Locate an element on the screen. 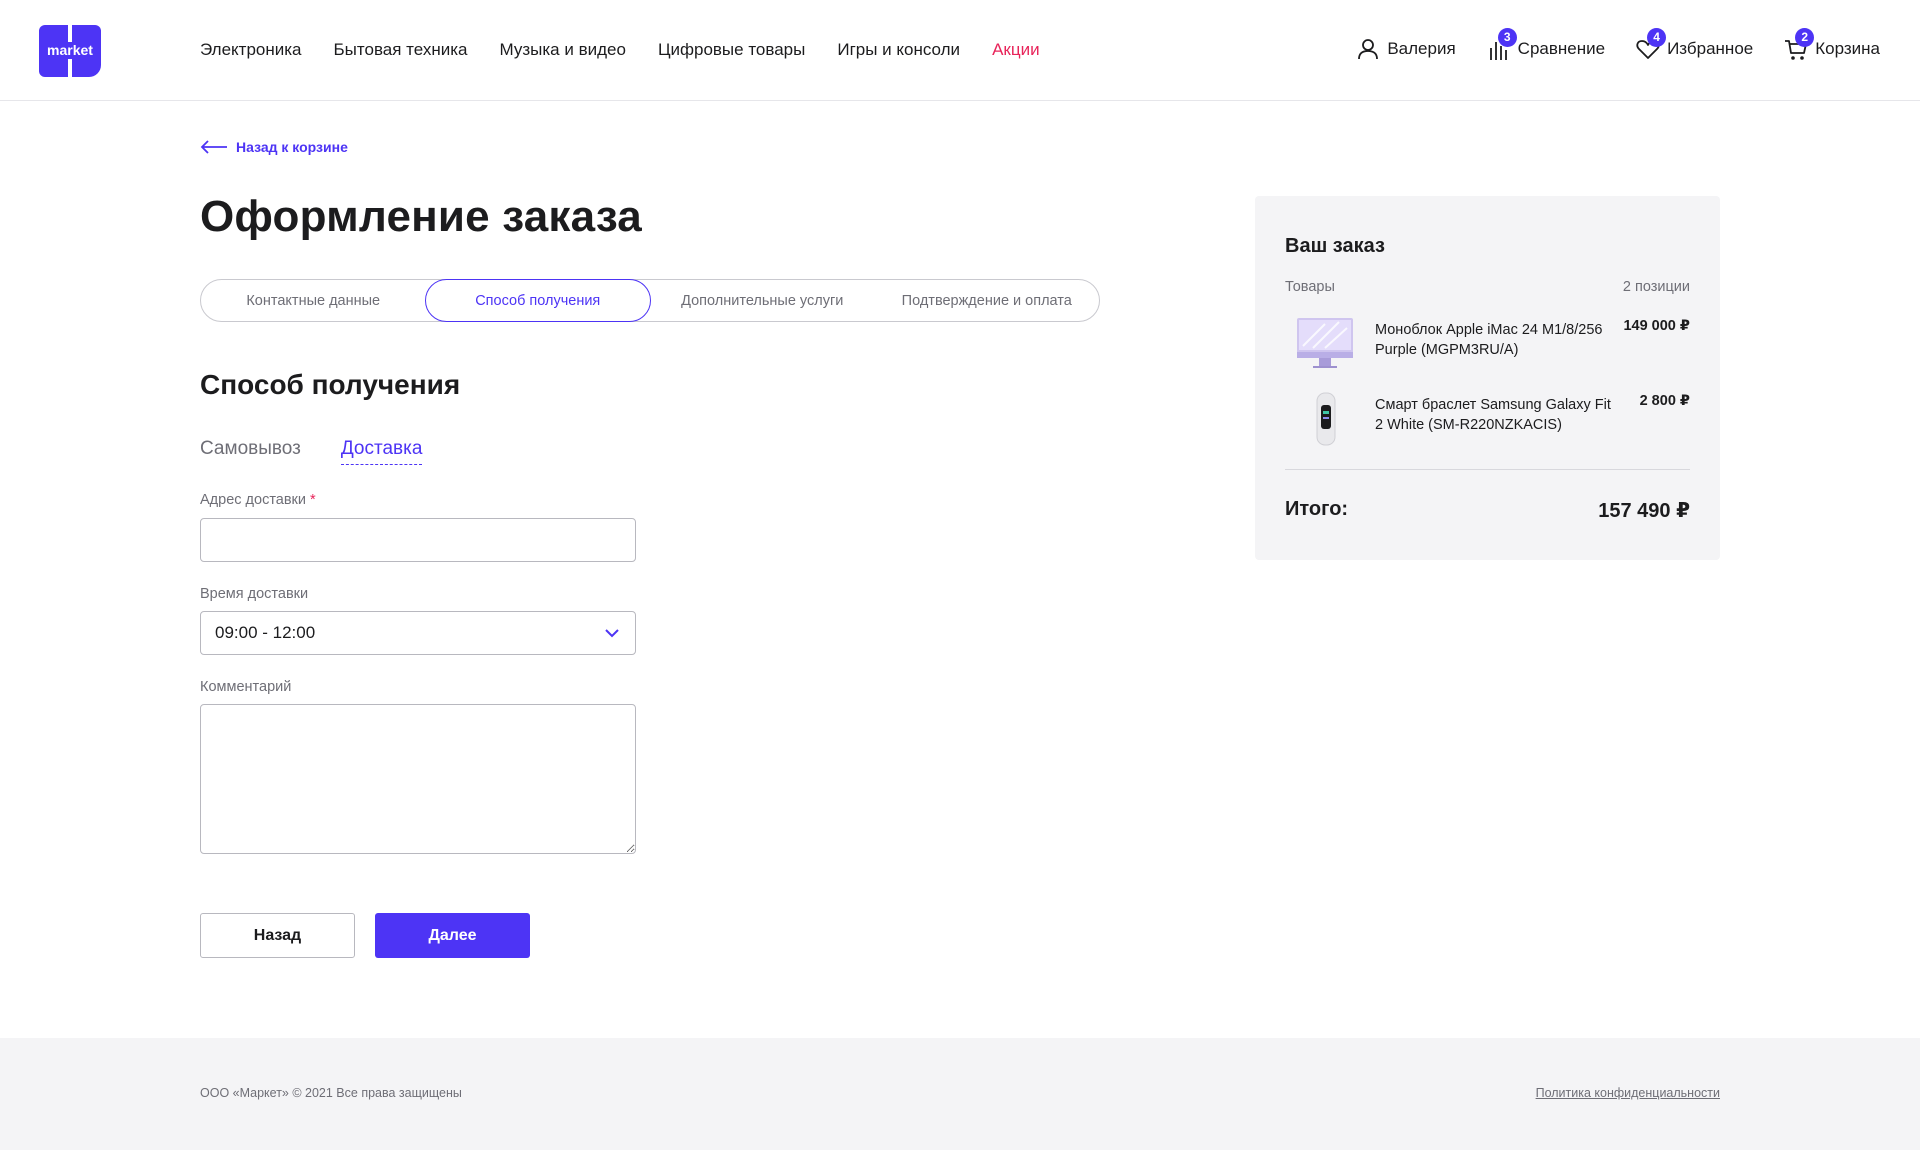  back-to-cart-link: Назад к корзине is located at coordinates (274, 147).